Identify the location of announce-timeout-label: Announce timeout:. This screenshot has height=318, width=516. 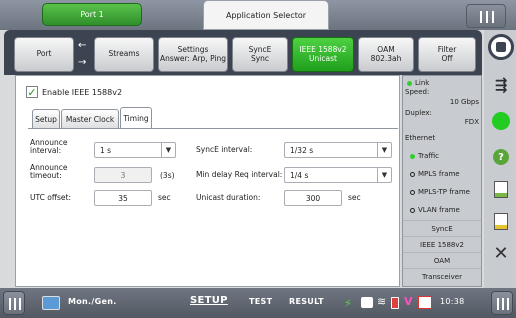
(49, 172).